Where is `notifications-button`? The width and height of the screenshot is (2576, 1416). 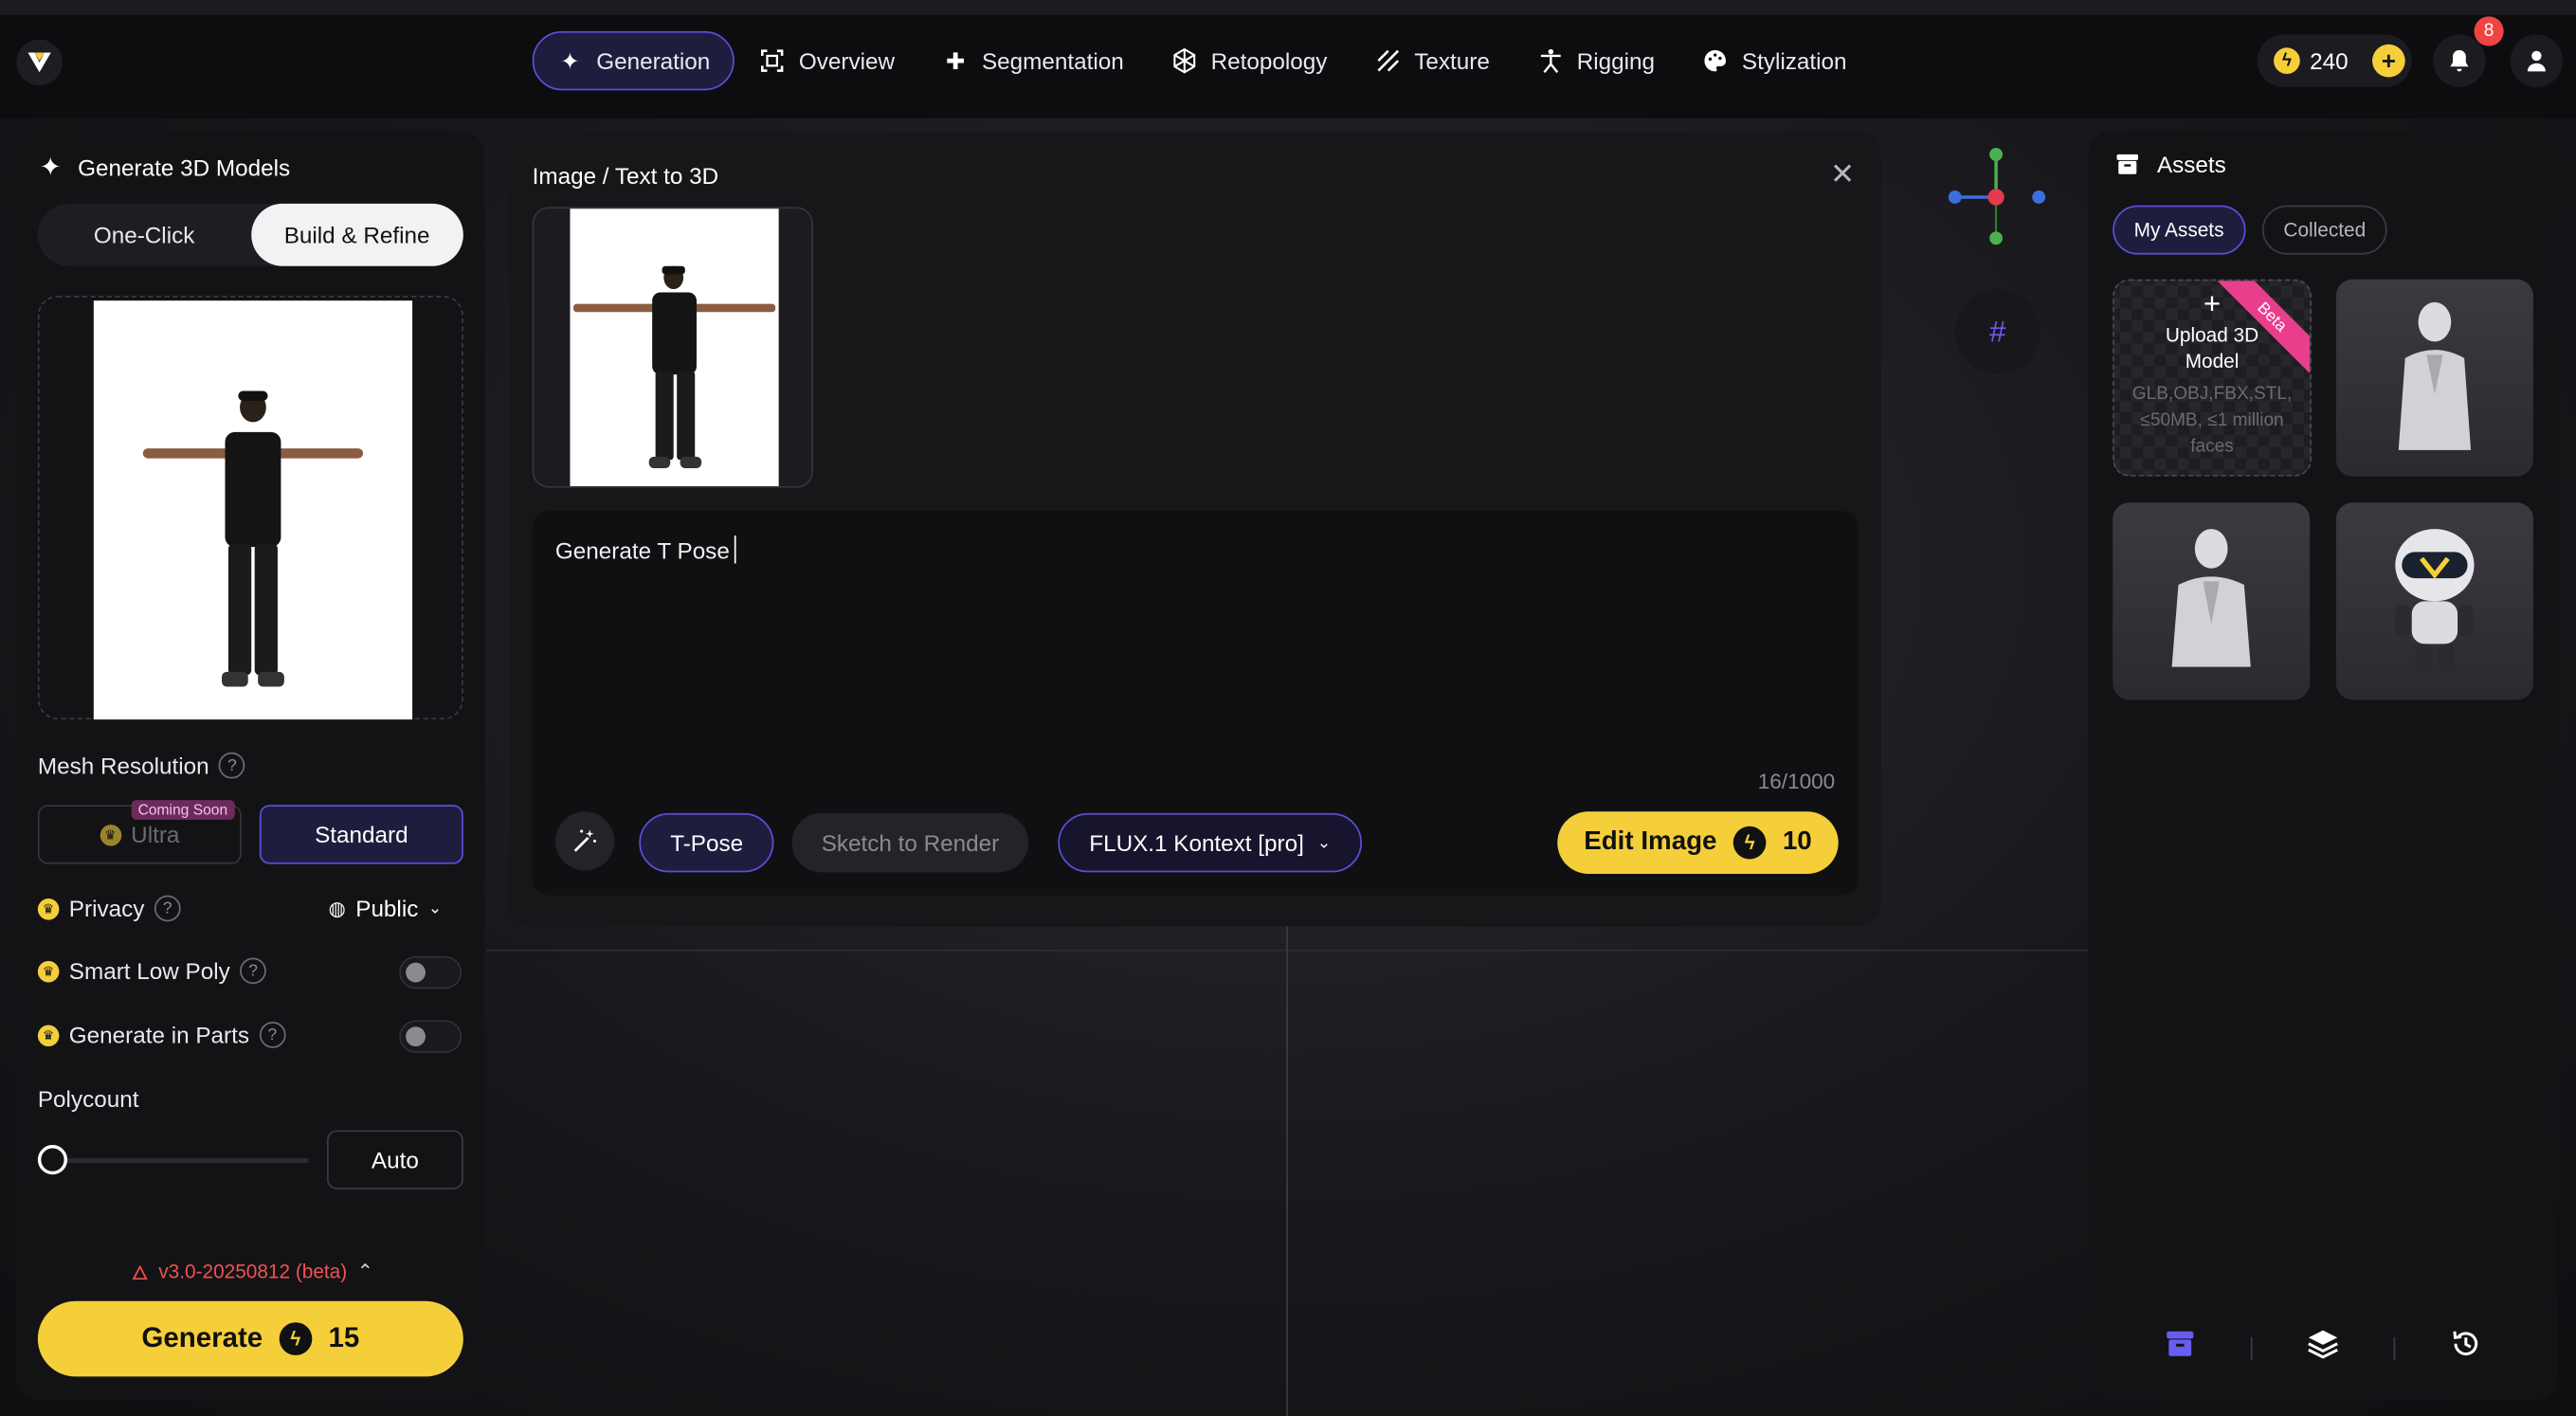
notifications-button is located at coordinates (2459, 60).